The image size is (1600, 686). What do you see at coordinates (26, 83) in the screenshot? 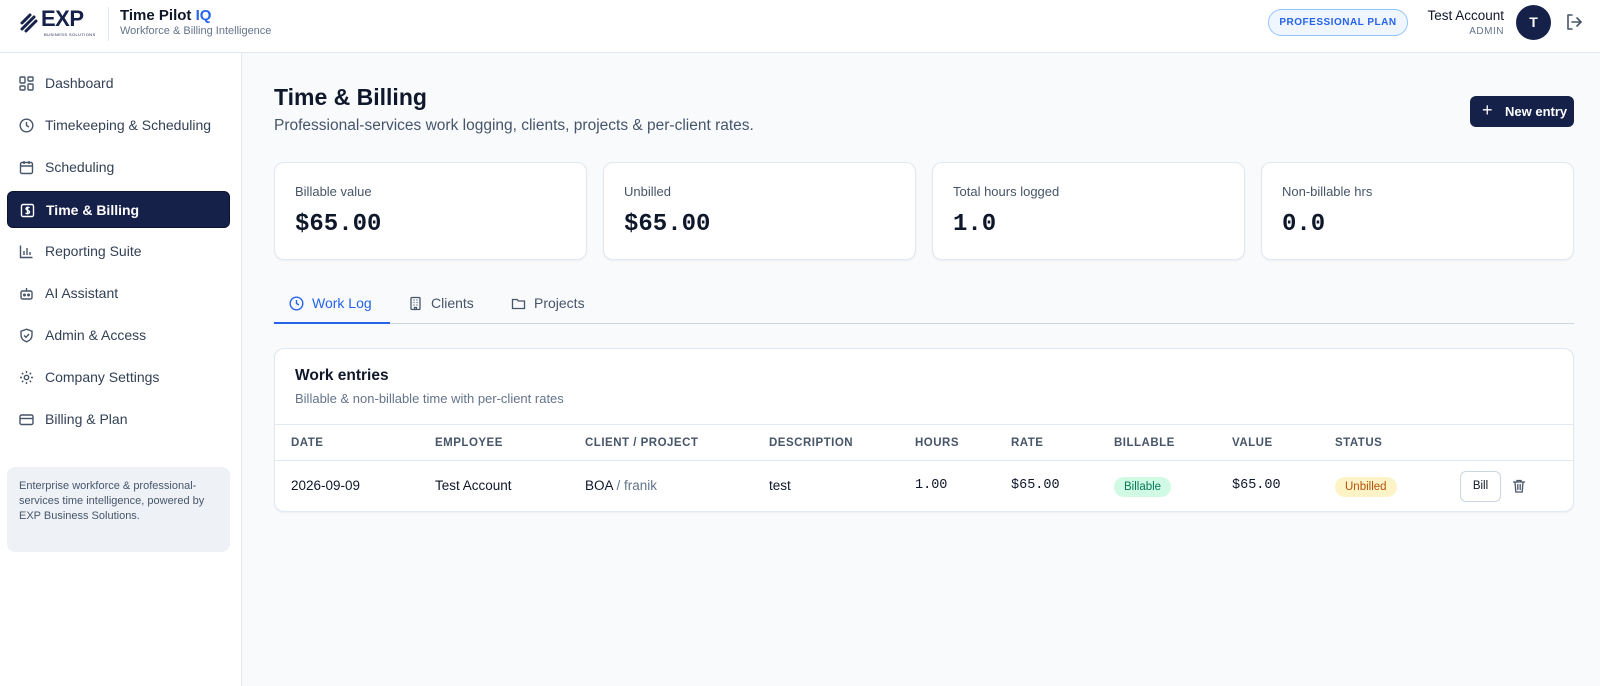
I see `dashboard-icon` at bounding box center [26, 83].